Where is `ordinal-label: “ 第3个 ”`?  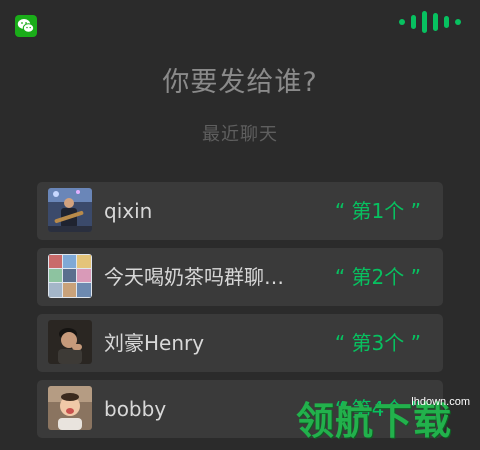 ordinal-label: “ 第3个 ” is located at coordinates (377, 343).